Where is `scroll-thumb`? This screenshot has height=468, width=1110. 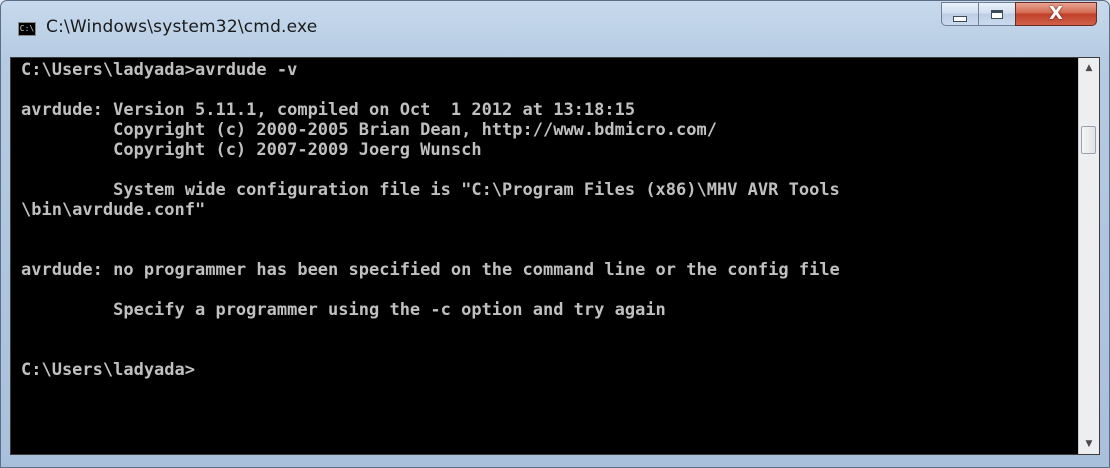 scroll-thumb is located at coordinates (1088, 140).